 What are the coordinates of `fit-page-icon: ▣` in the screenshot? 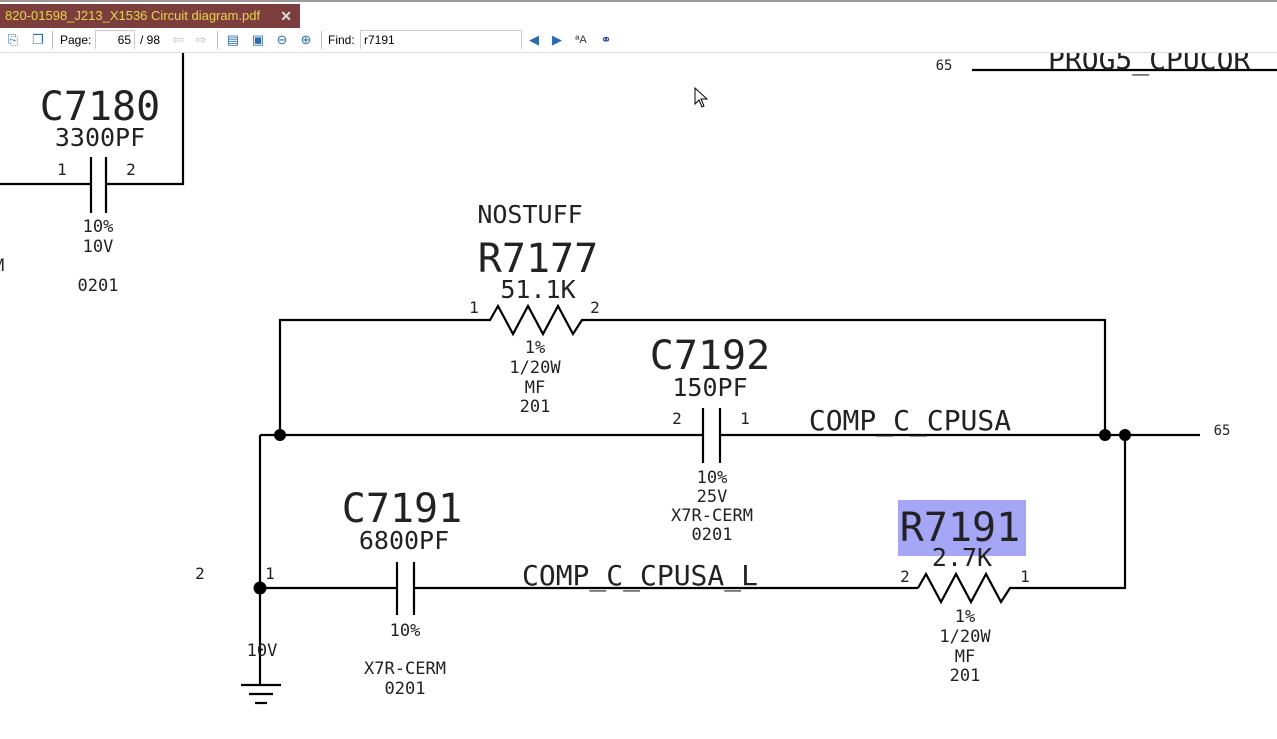 It's located at (258, 40).